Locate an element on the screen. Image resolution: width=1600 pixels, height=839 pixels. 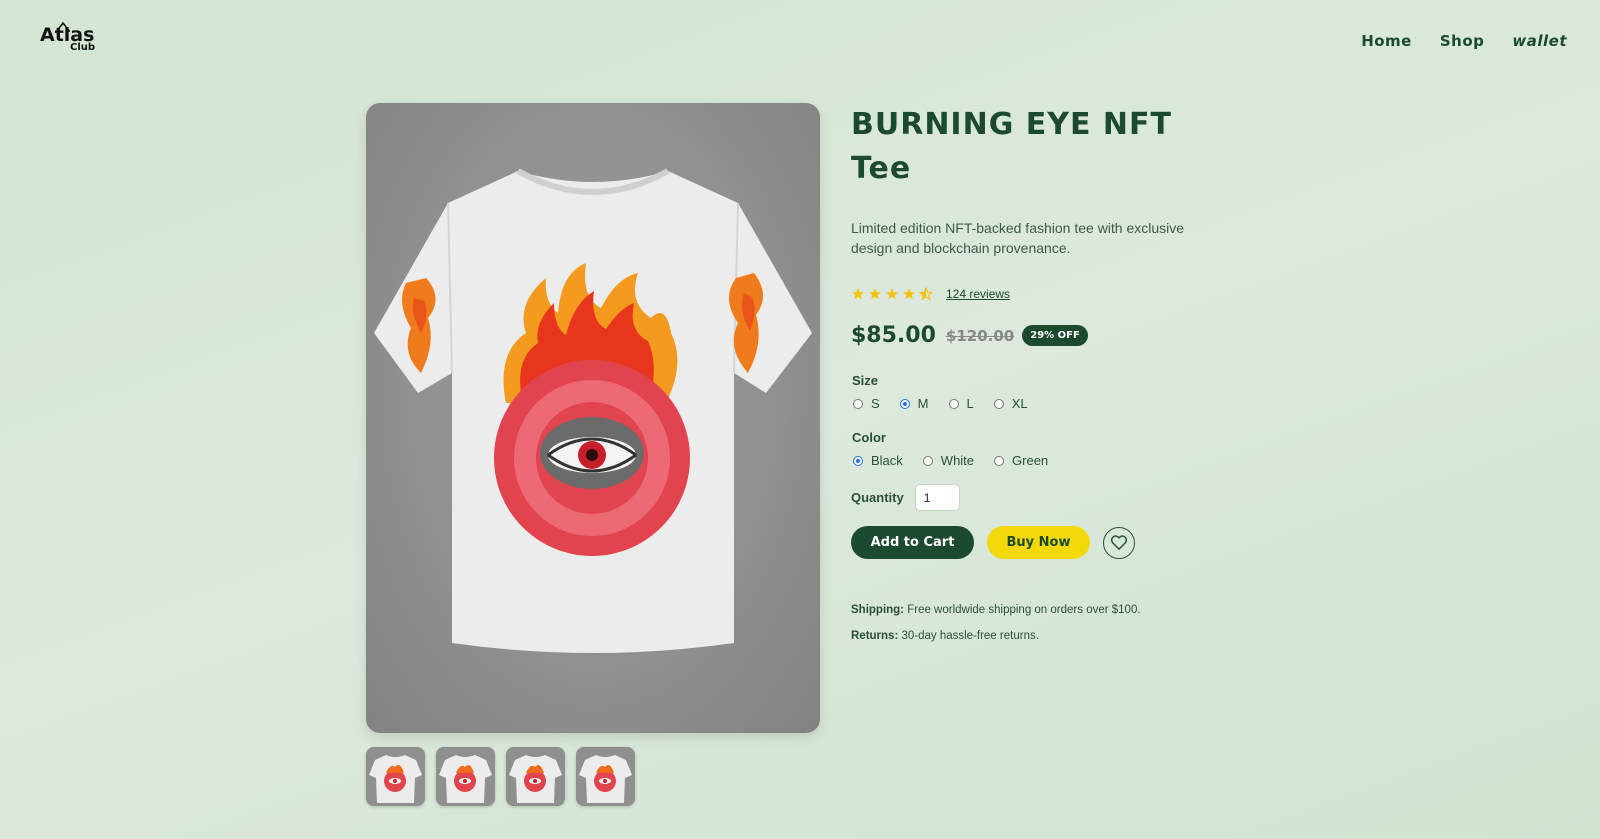
main-nav: Home Shop wallet is located at coordinates (1464, 41).